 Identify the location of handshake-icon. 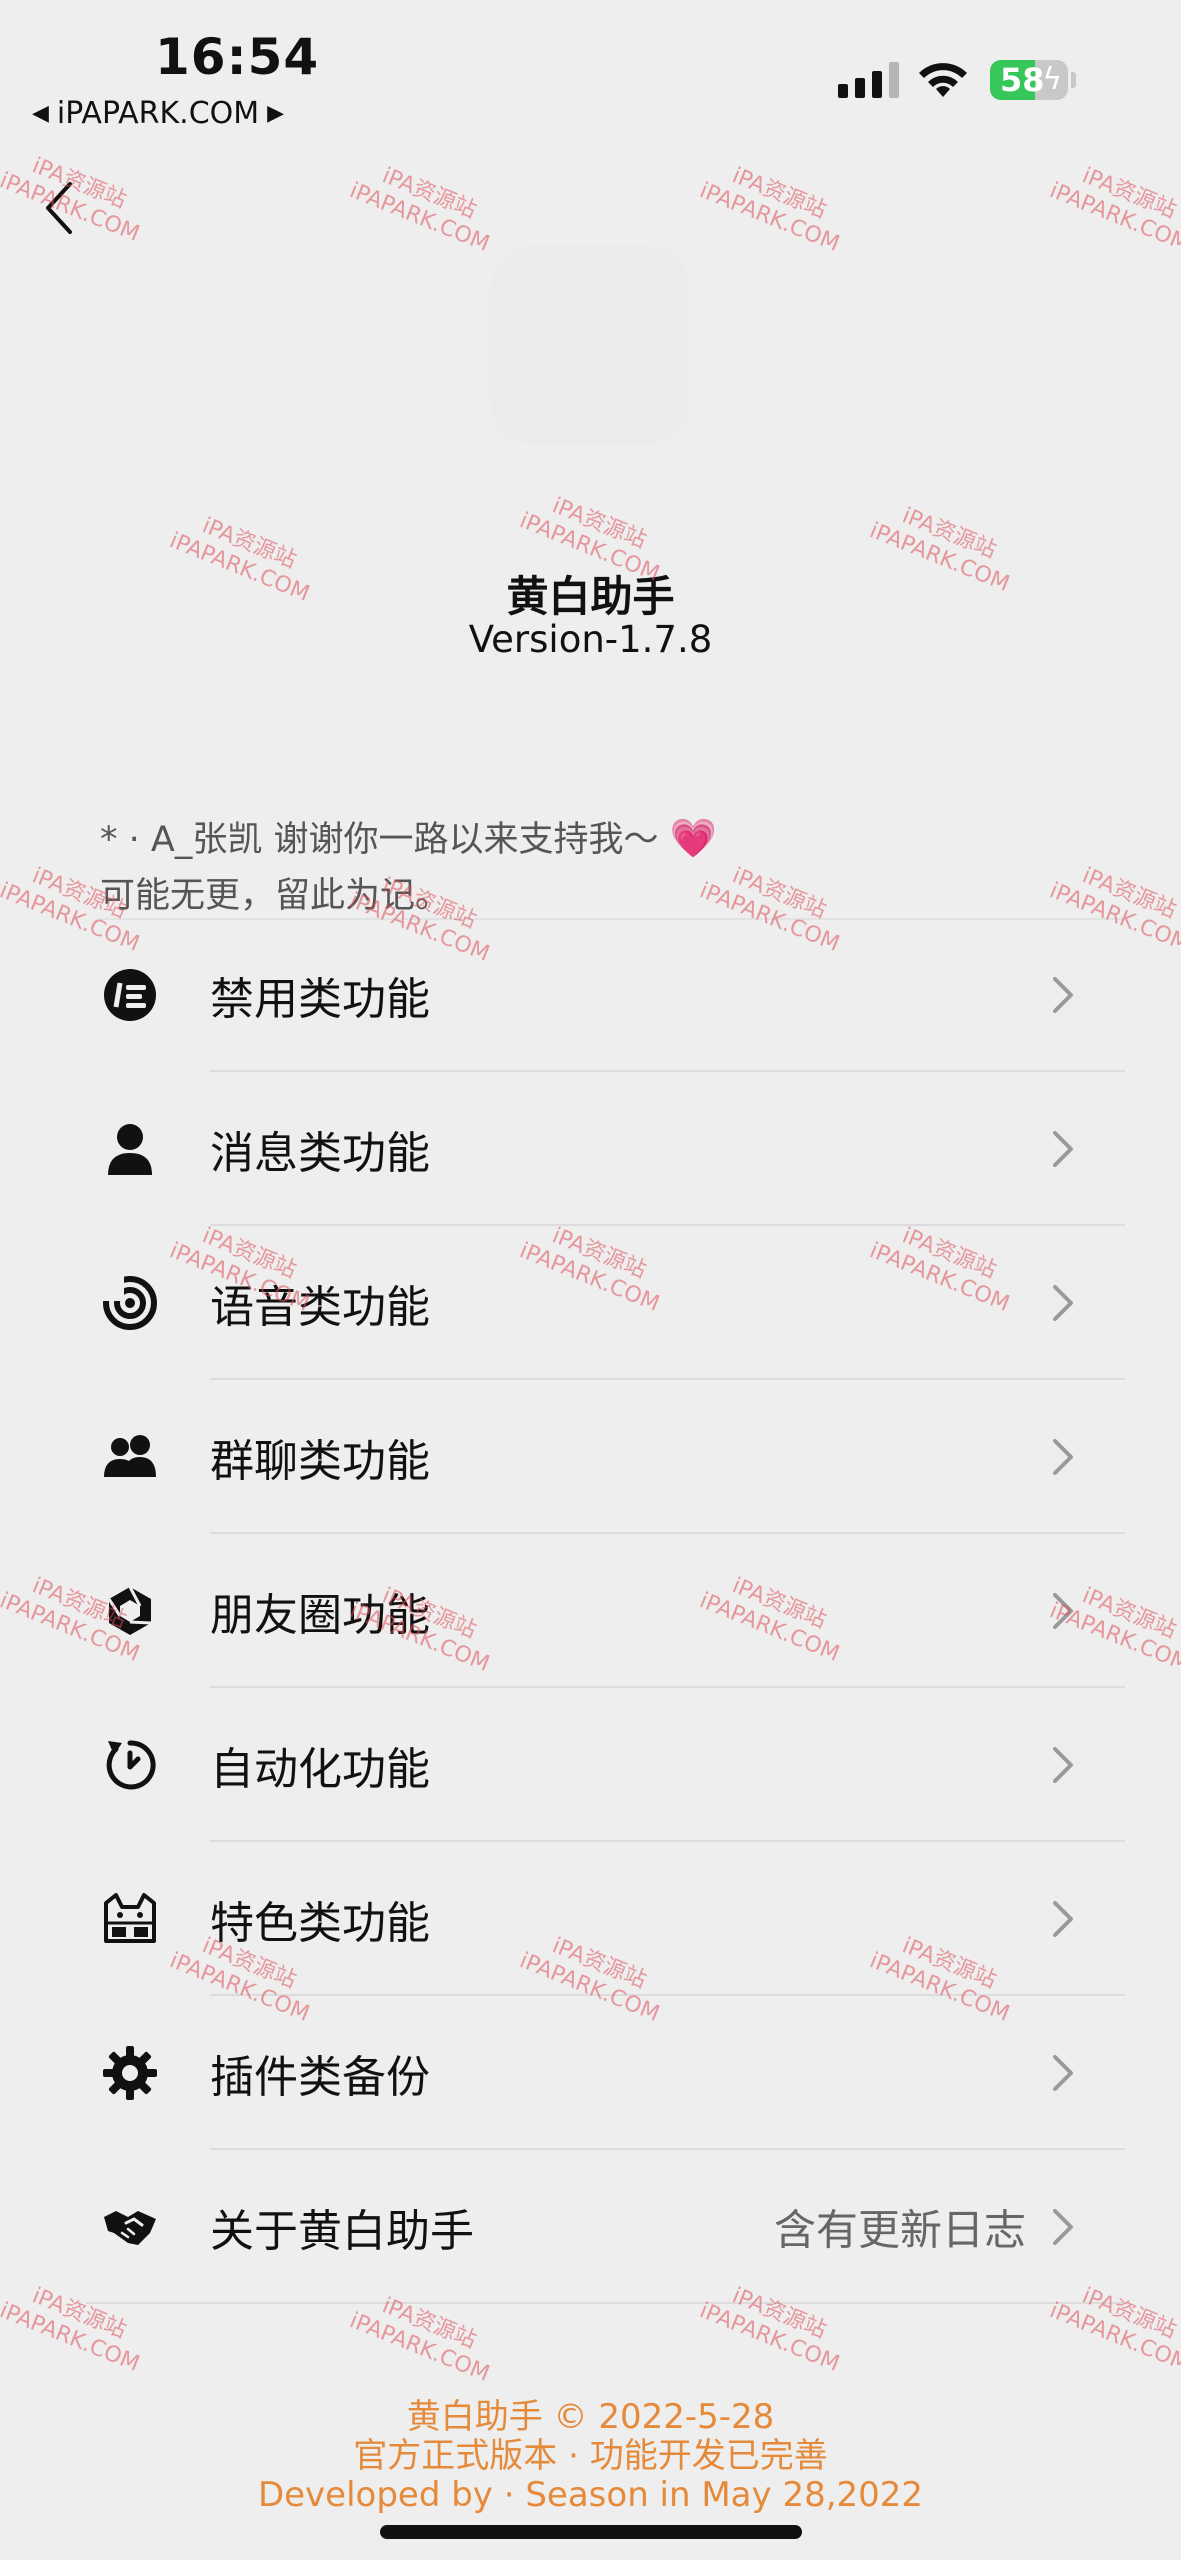
(130, 2227).